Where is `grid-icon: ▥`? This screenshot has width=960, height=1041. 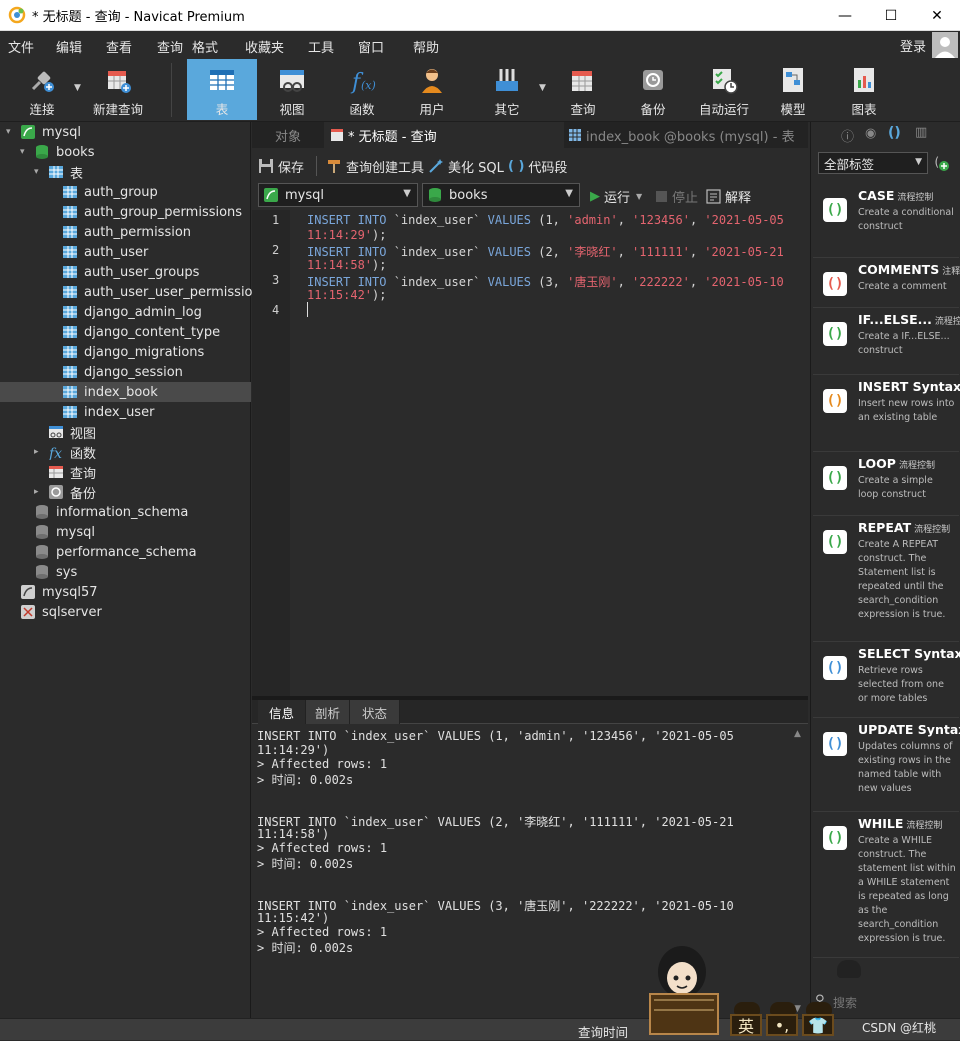
grid-icon: ▥ is located at coordinates (921, 132).